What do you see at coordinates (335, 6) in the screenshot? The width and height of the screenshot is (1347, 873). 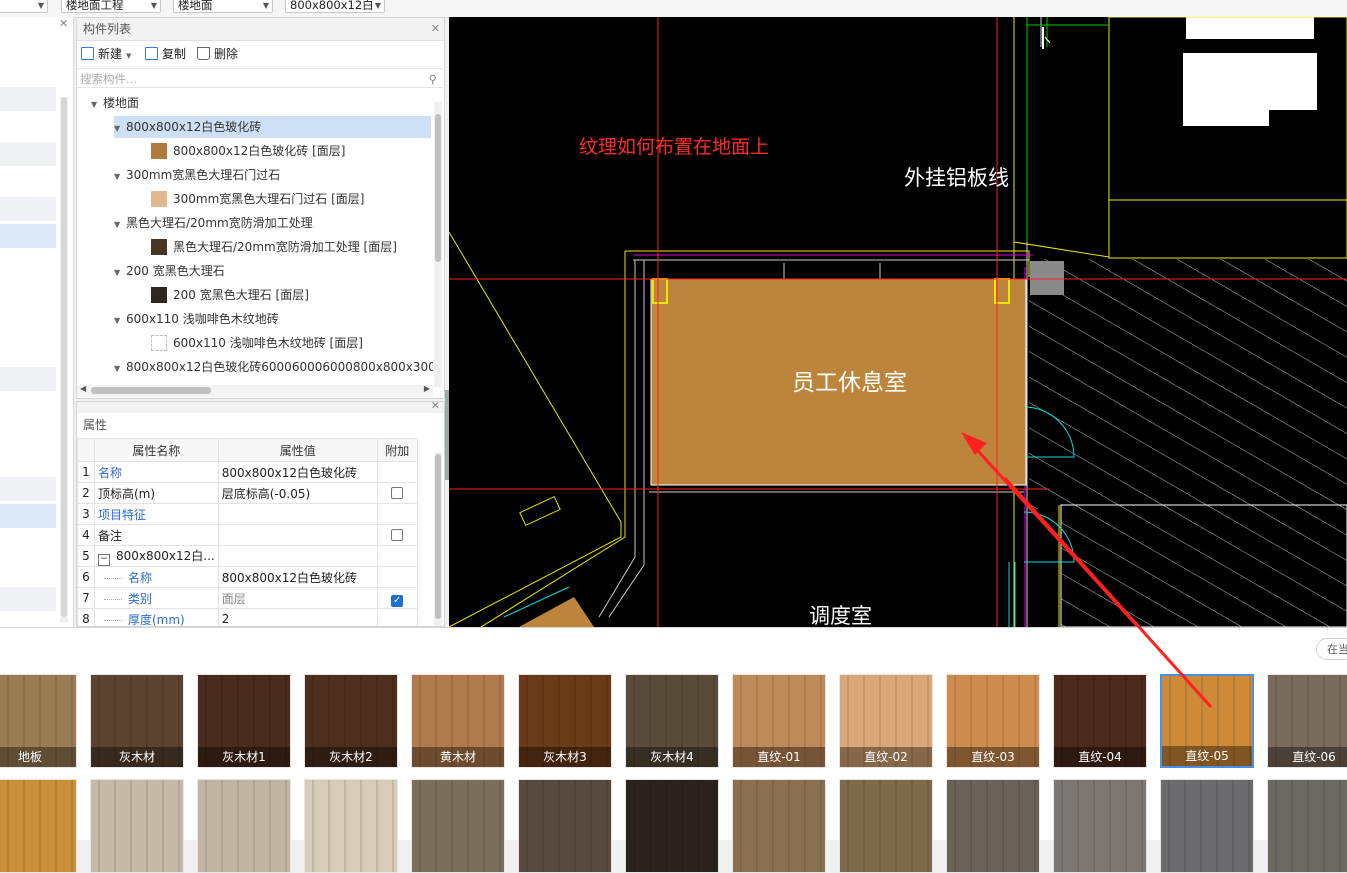 I see `dropdown-component: 800x800x12白 ▼` at bounding box center [335, 6].